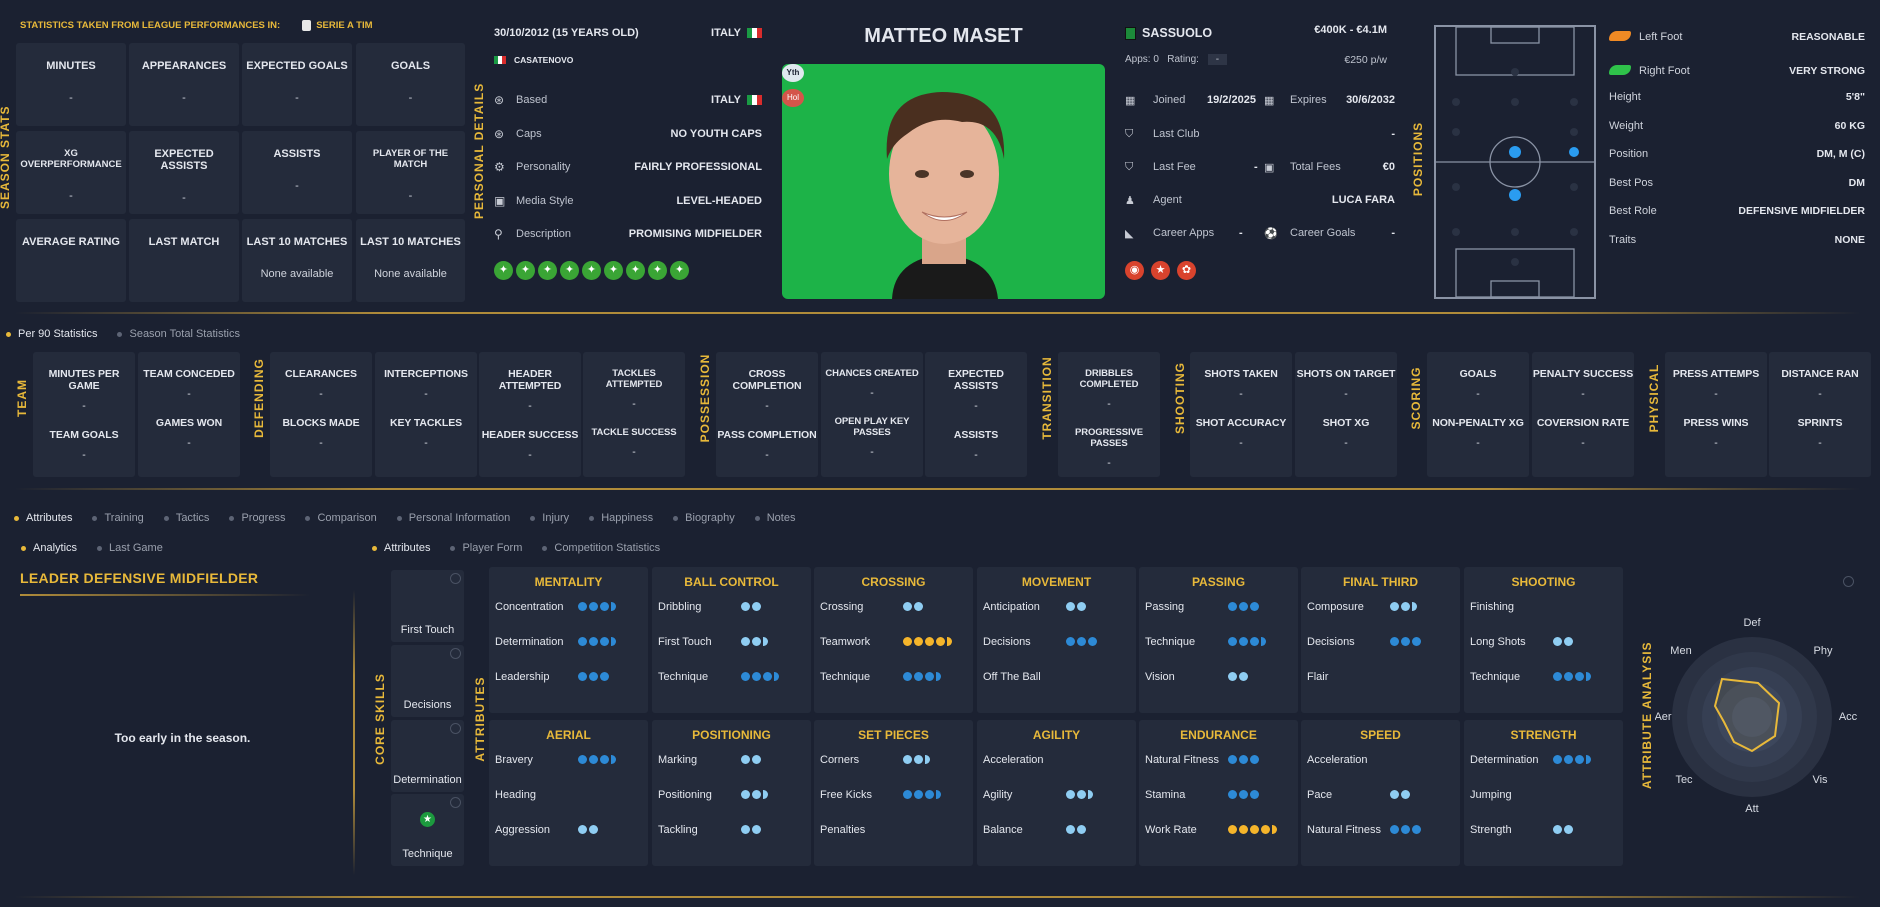 Image resolution: width=1880 pixels, height=907 pixels. Describe the element at coordinates (893, 794) in the screenshot. I see `attribute-row: Free Kicks` at that location.